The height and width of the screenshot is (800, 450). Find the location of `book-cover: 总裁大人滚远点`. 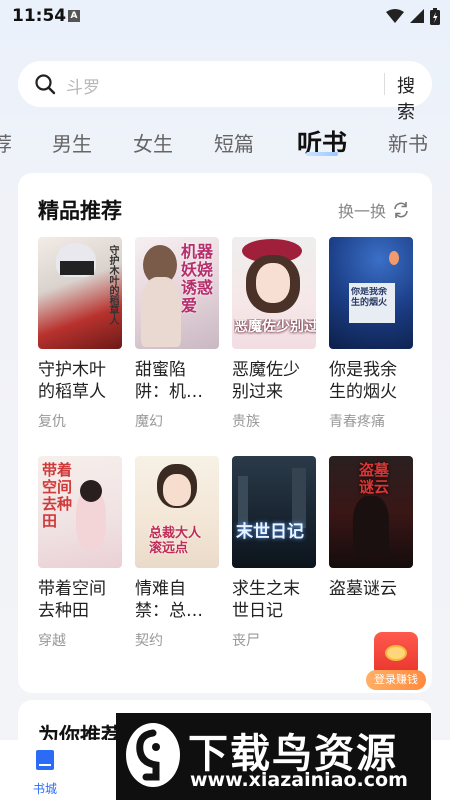

book-cover: 总裁大人滚远点 is located at coordinates (177, 512).